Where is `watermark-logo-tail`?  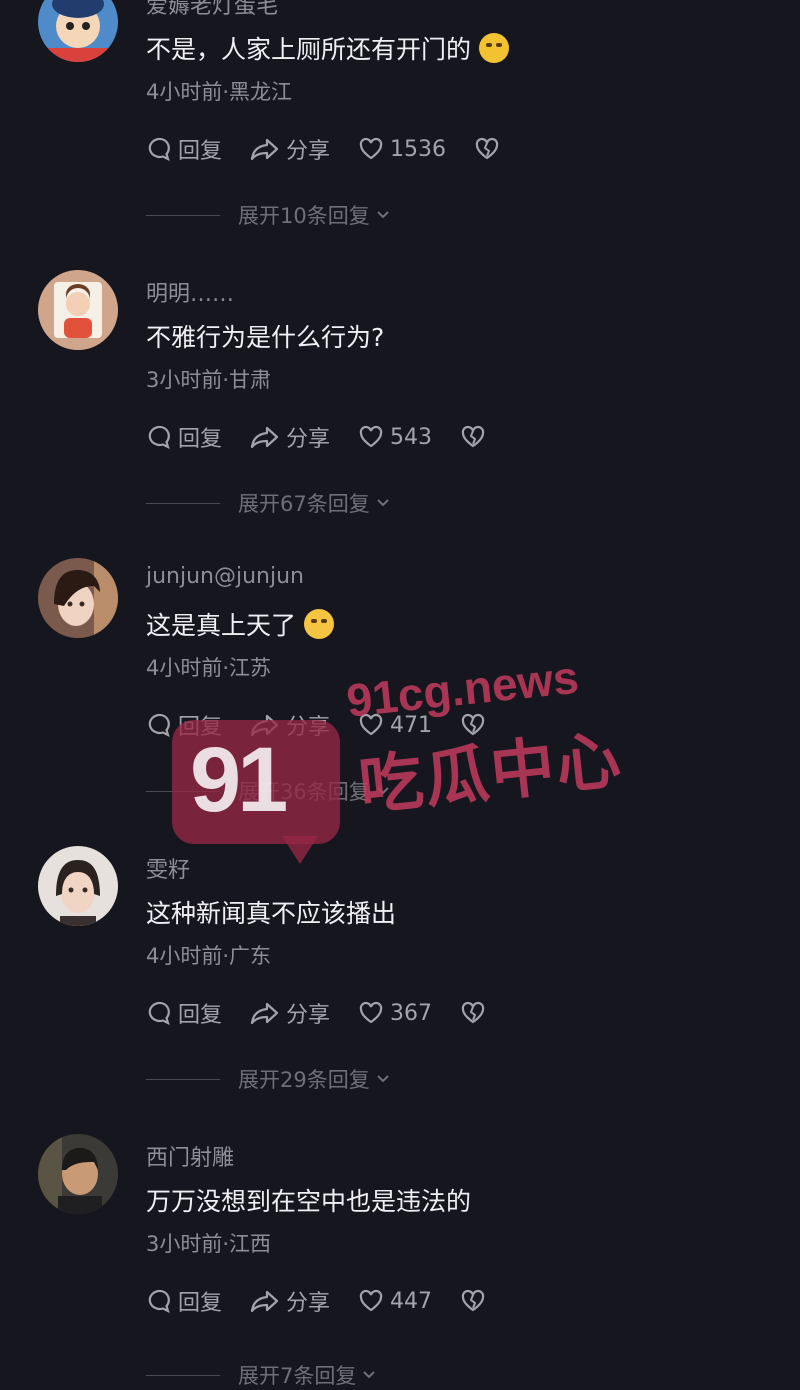
watermark-logo-tail is located at coordinates (300, 850).